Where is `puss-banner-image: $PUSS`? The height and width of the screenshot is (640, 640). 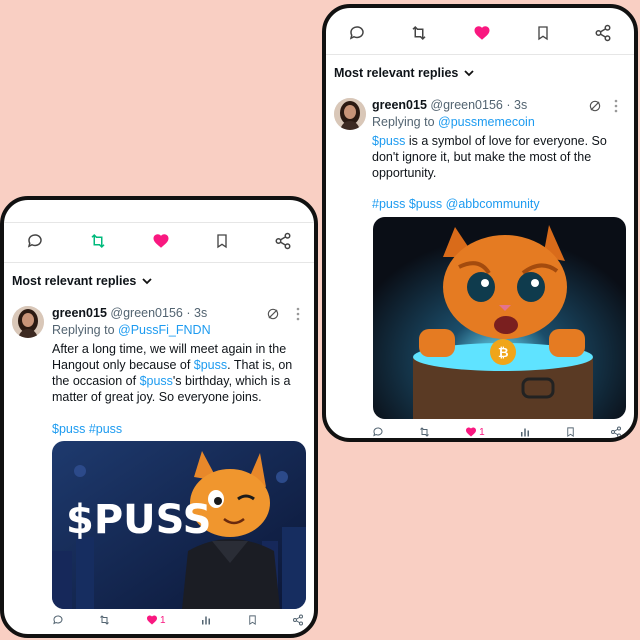
puss-banner-image: $PUSS is located at coordinates (179, 525).